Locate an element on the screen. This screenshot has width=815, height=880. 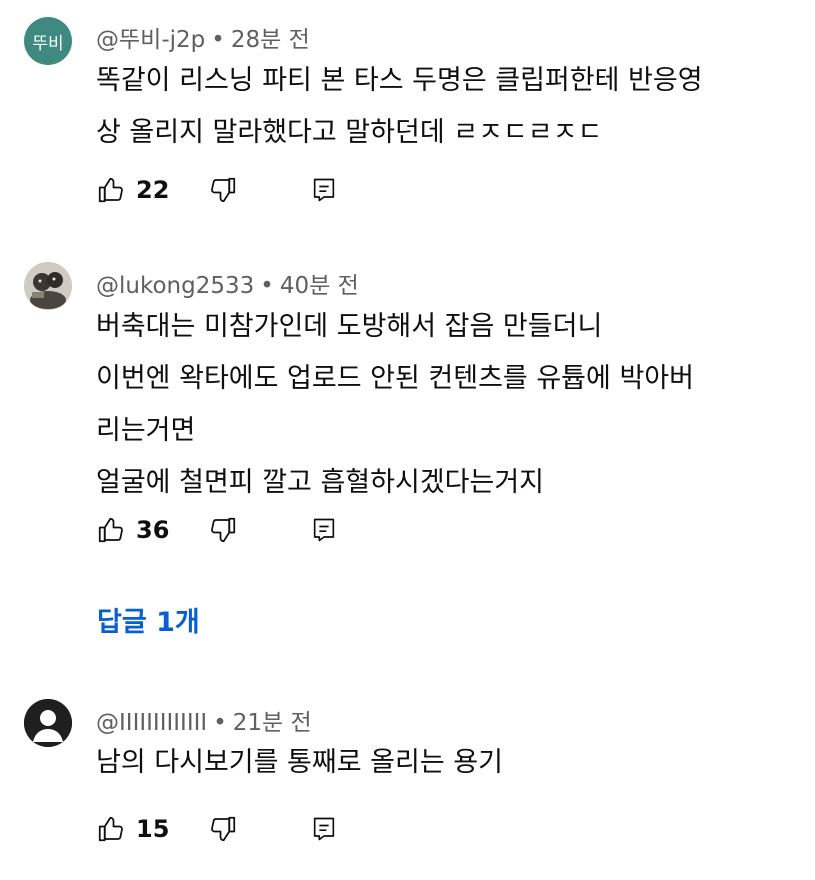
comment-header: @IIIIIIIIIIIII • 21분 전 is located at coordinates (204, 720).